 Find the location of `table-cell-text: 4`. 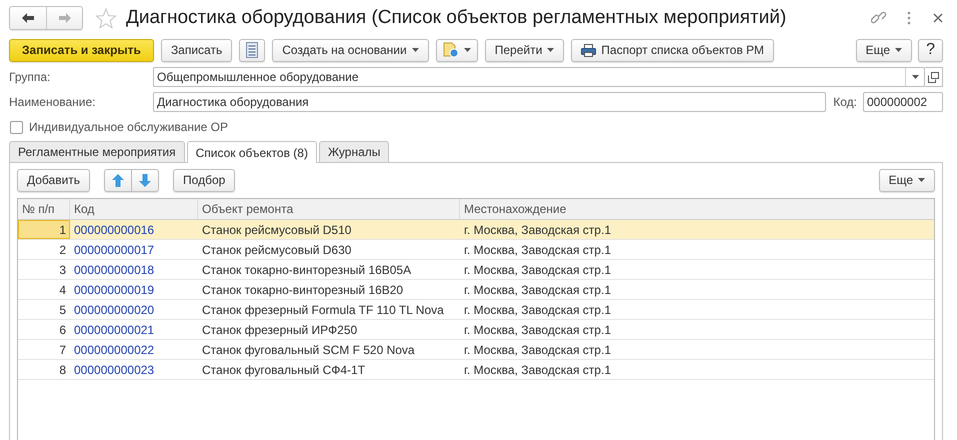

table-cell-text: 4 is located at coordinates (62, 290).